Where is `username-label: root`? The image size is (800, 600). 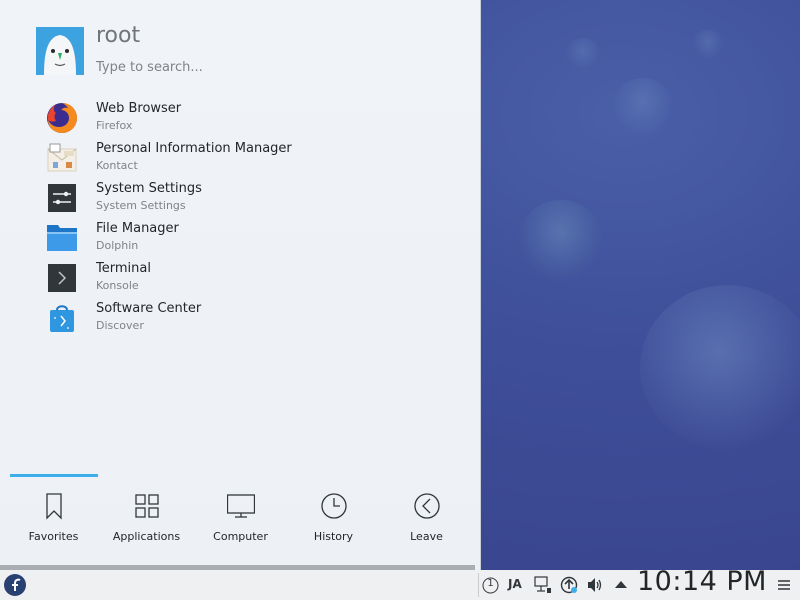
username-label: root is located at coordinates (118, 35).